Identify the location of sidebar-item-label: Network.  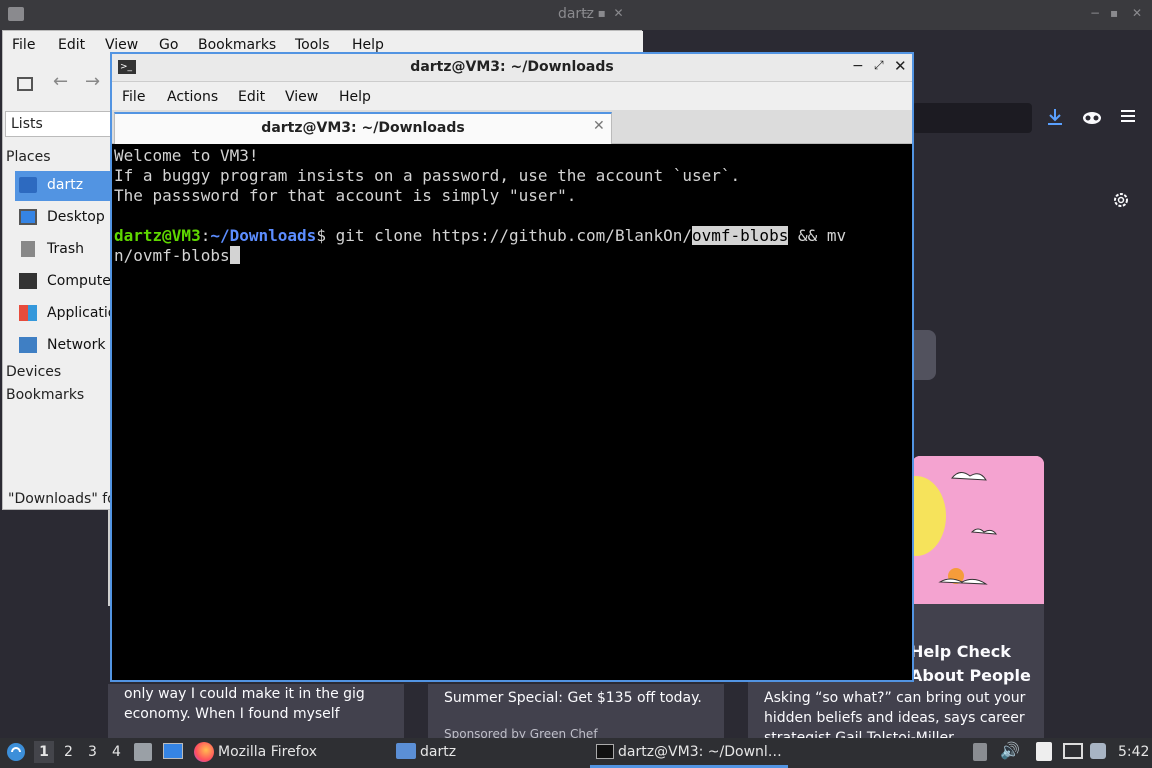
(76, 345).